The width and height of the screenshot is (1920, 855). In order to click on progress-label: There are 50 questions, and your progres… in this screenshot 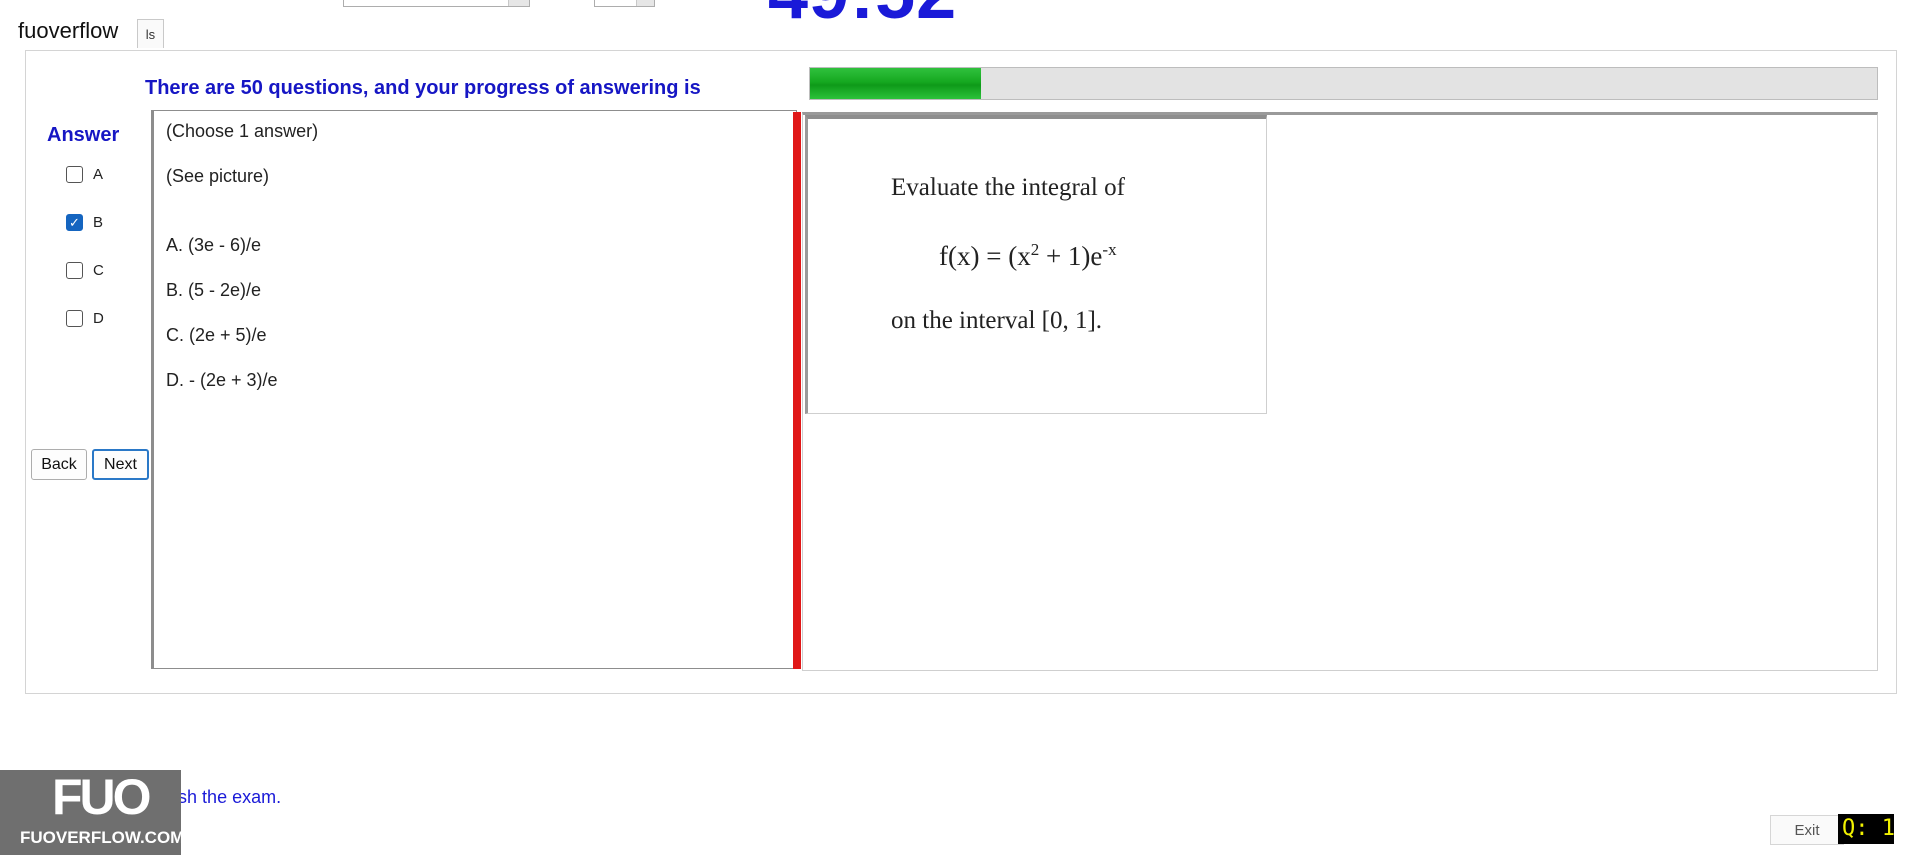, I will do `click(423, 88)`.